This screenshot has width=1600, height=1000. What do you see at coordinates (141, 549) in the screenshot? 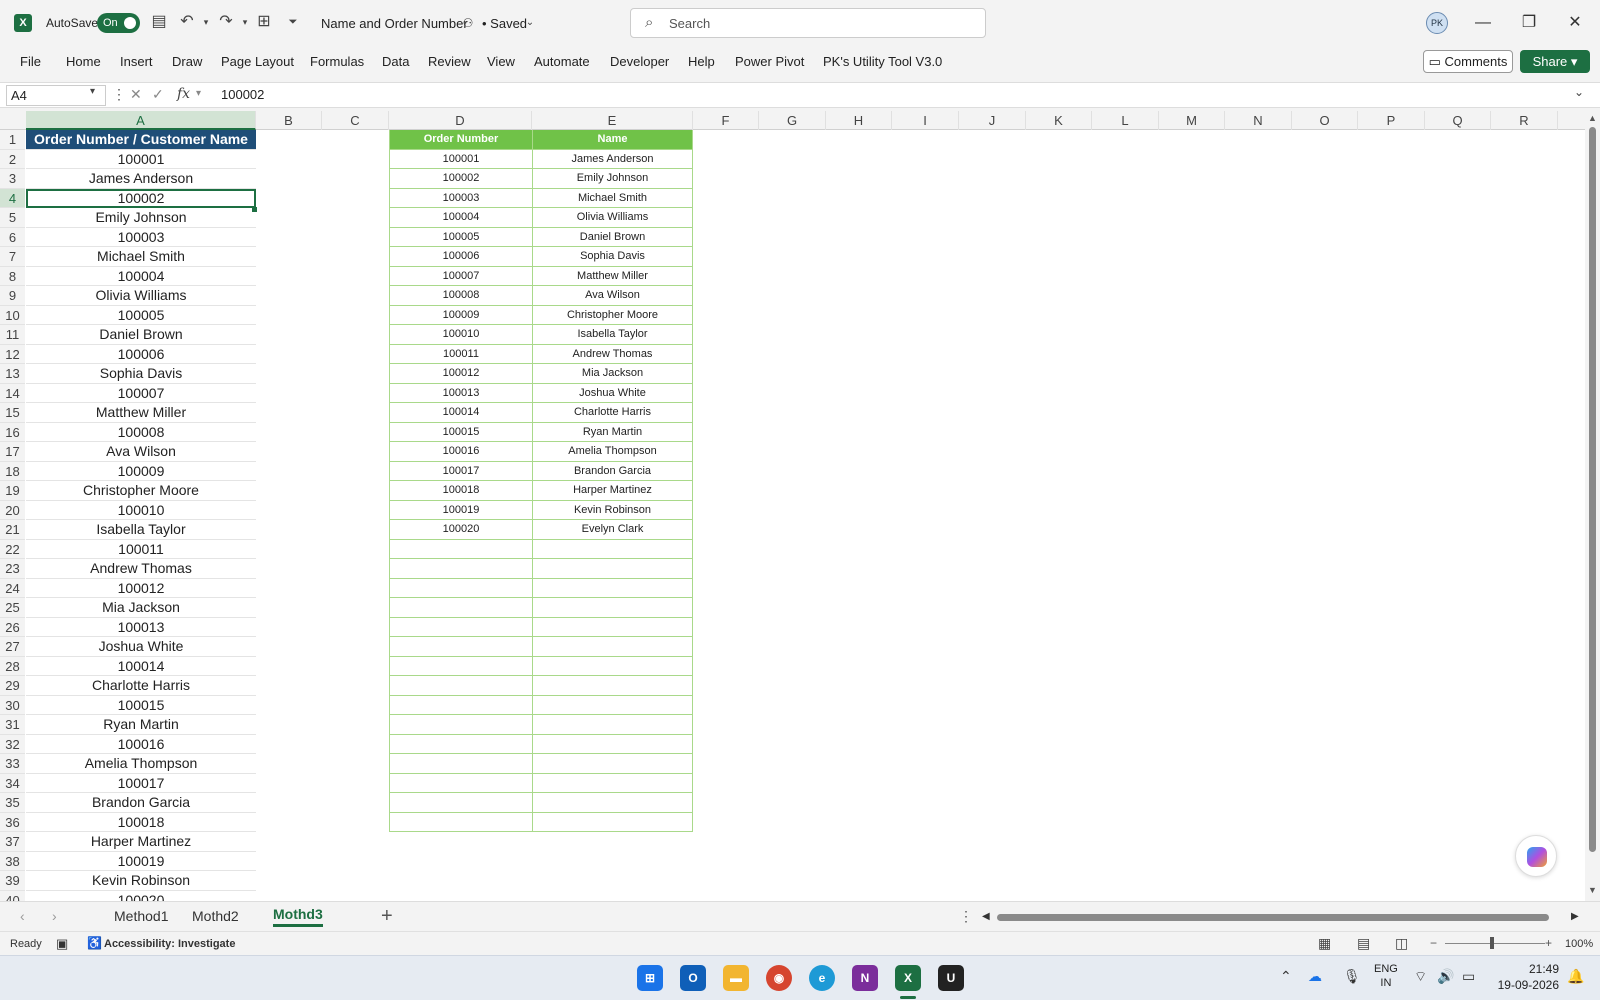
I see `cell-a: 100011` at bounding box center [141, 549].